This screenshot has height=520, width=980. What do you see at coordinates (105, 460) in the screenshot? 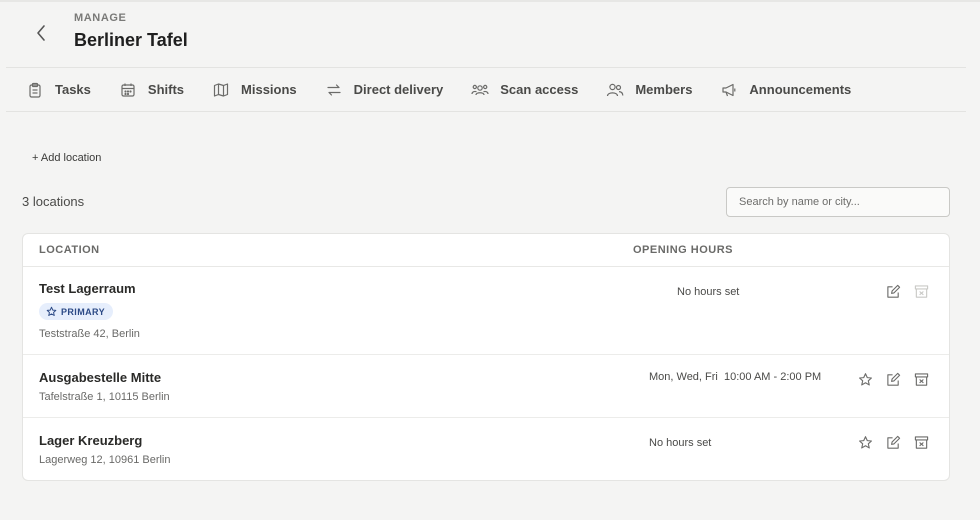
I see `location-address: Lagerweg 12, 10961 Berlin` at bounding box center [105, 460].